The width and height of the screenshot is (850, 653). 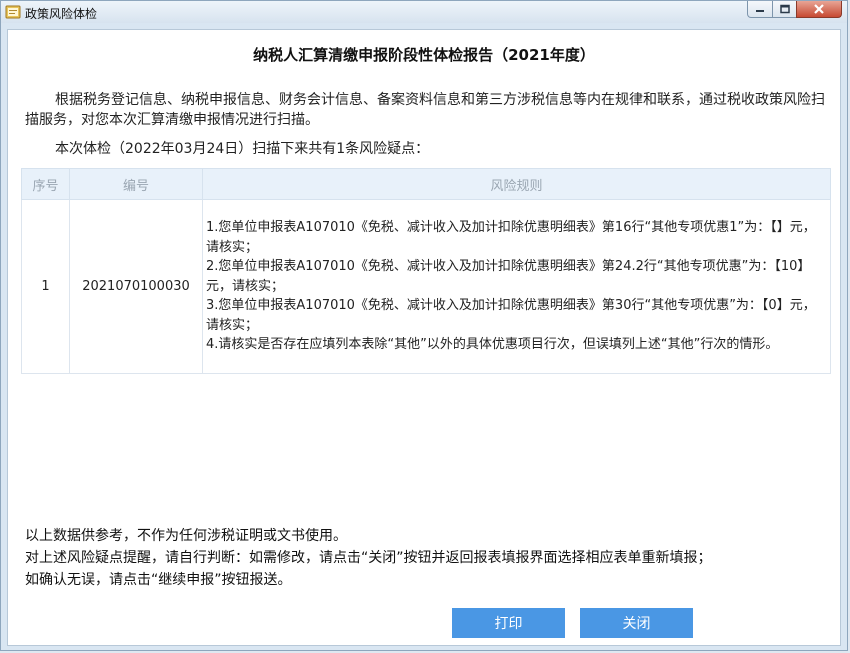 What do you see at coordinates (508, 623) in the screenshot?
I see `print-button: 打印` at bounding box center [508, 623].